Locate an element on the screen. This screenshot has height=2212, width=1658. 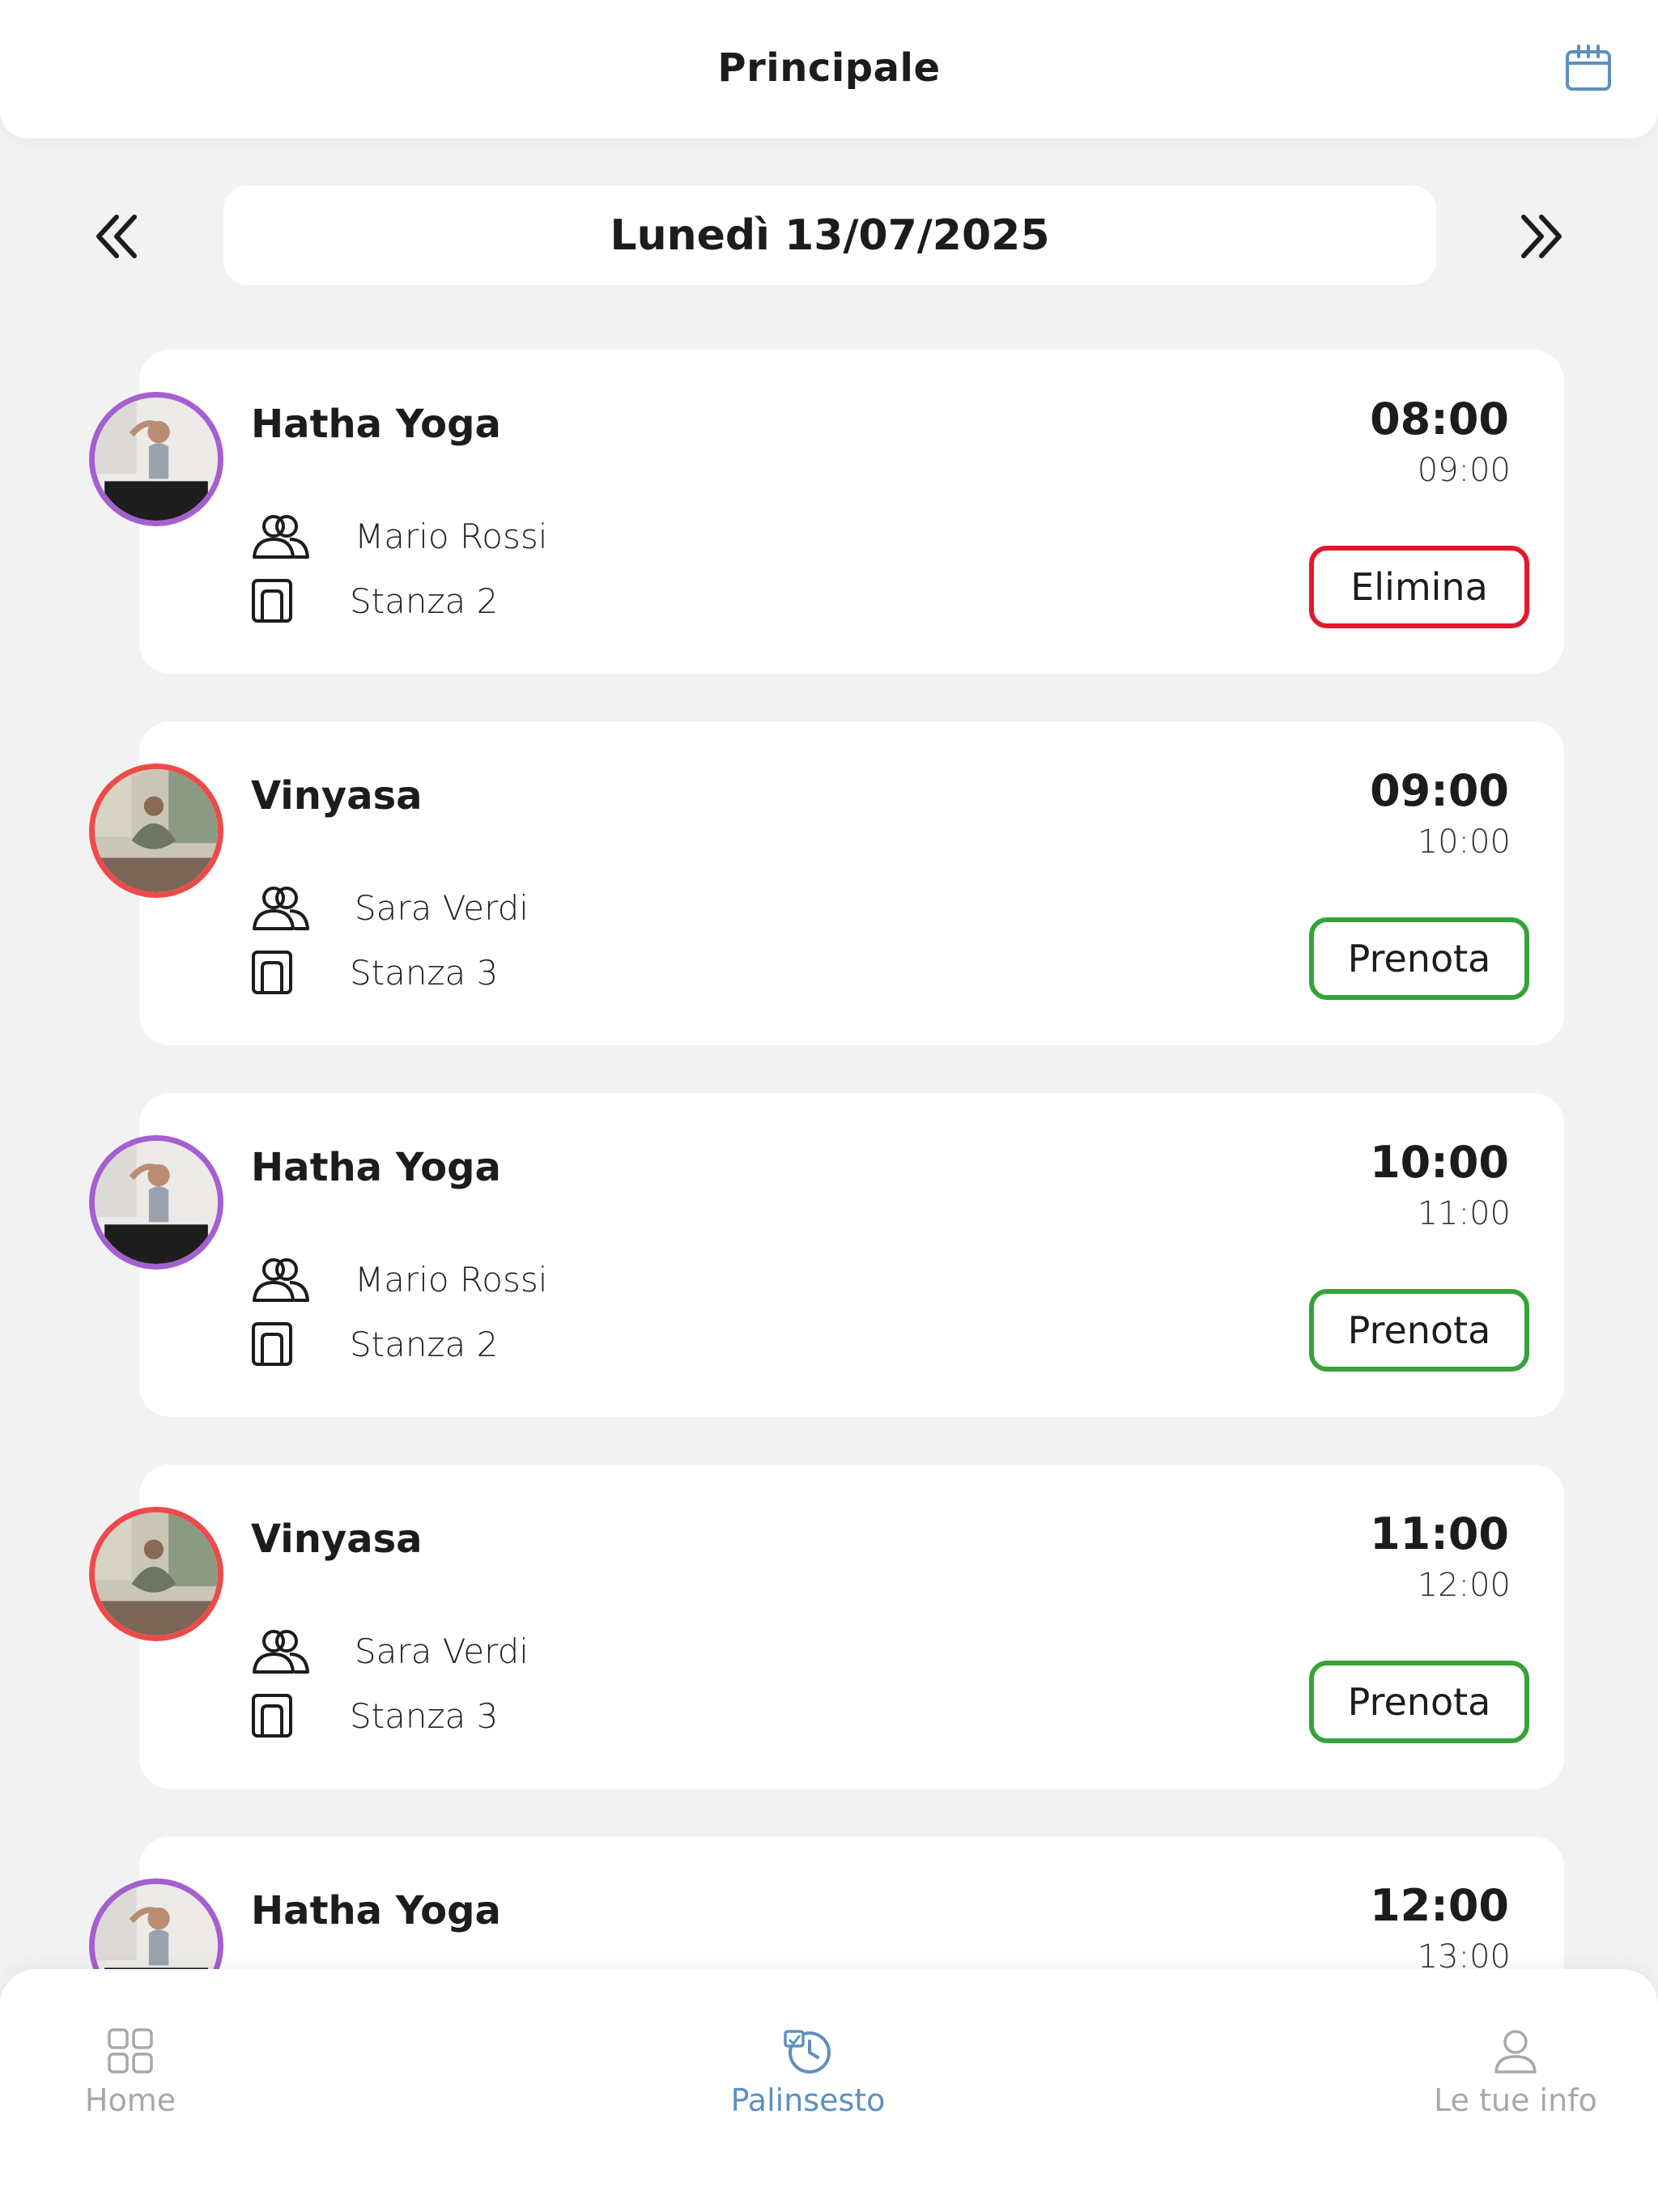
tab-label: Le tue info is located at coordinates (1515, 2100).